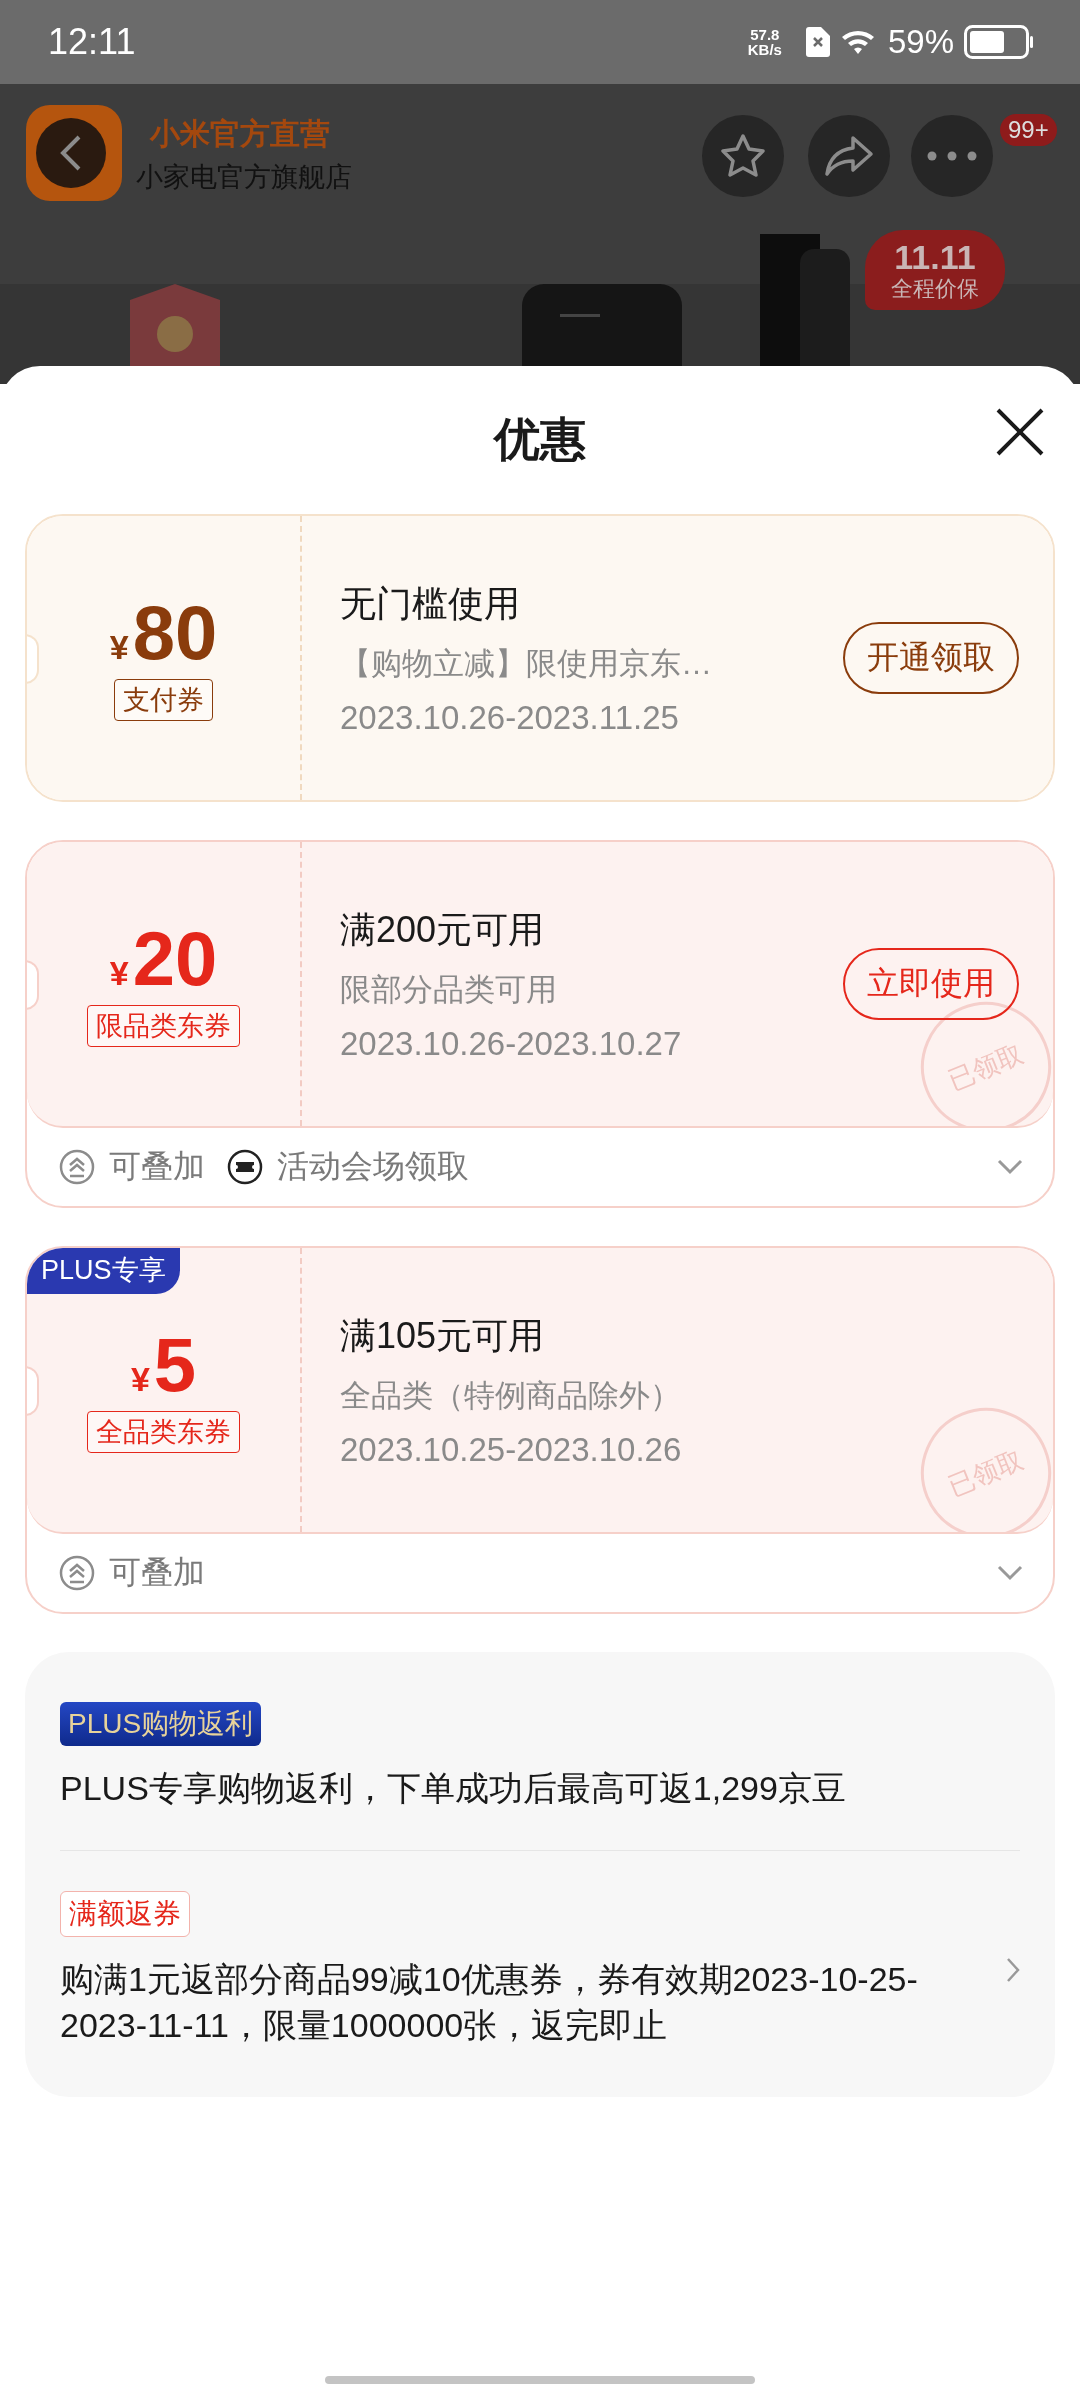 This screenshot has height=2400, width=1080. Describe the element at coordinates (453, 1788) in the screenshot. I see `rebate-description: PLUS专享购物返利，下单成功后最高可返1,299京豆` at that location.